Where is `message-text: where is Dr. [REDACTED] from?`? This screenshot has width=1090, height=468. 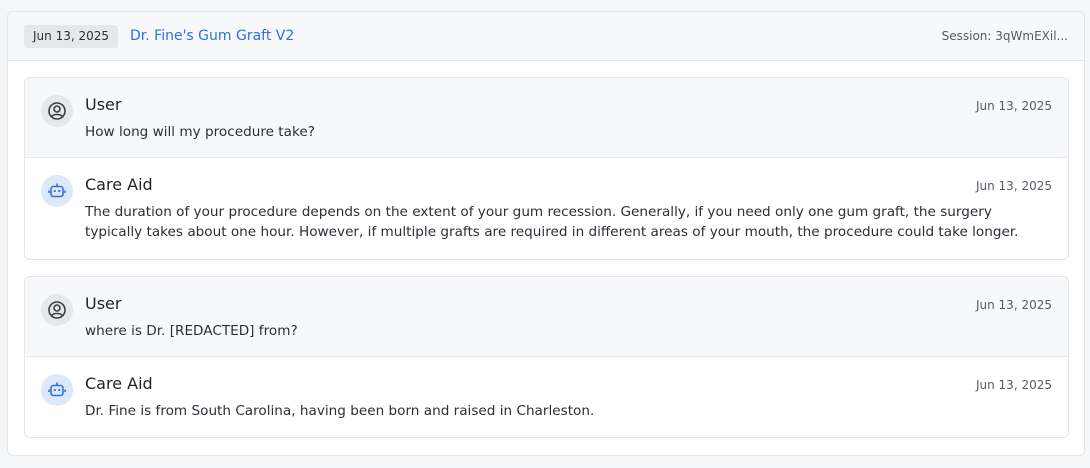
message-text: where is Dr. [REDACTED] from? is located at coordinates (191, 331).